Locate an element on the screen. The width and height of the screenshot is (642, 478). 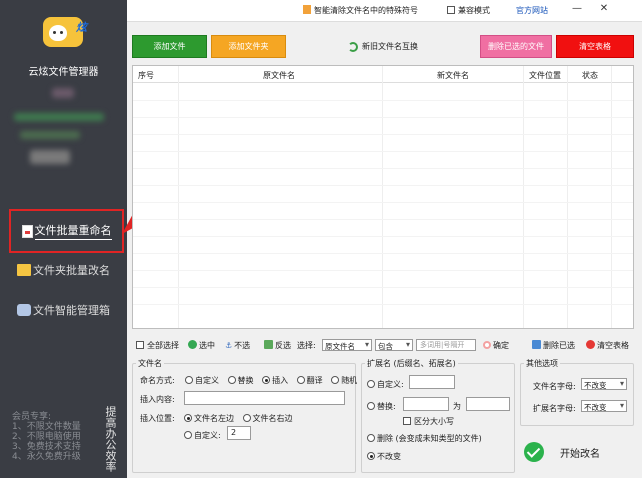
field-select: 原文件名 is located at coordinates (347, 345).